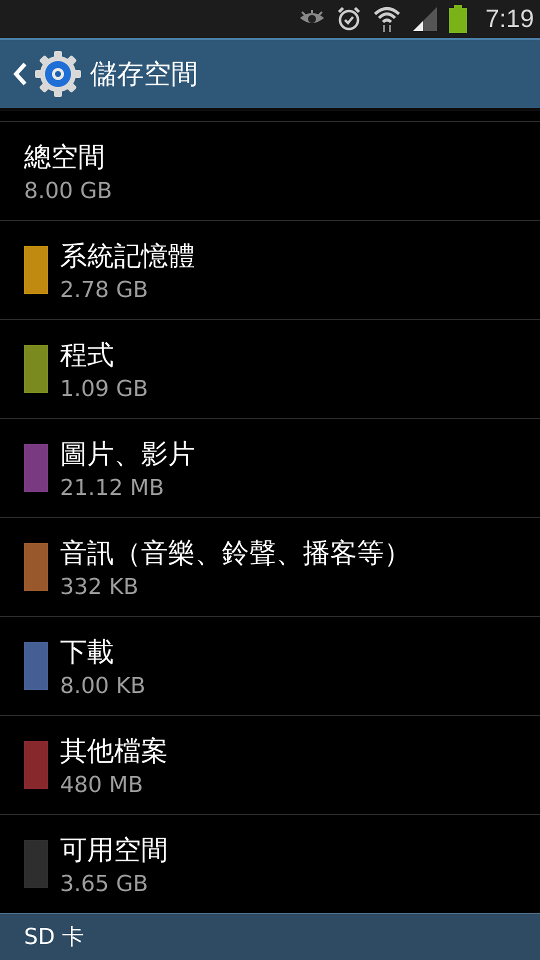  I want to click on storage-label: 總空間, so click(65, 157).